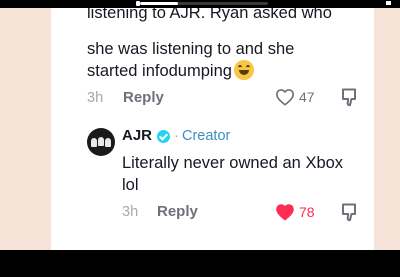  Describe the element at coordinates (191, 49) in the screenshot. I see `comment-text-line: she was listening to and she` at that location.